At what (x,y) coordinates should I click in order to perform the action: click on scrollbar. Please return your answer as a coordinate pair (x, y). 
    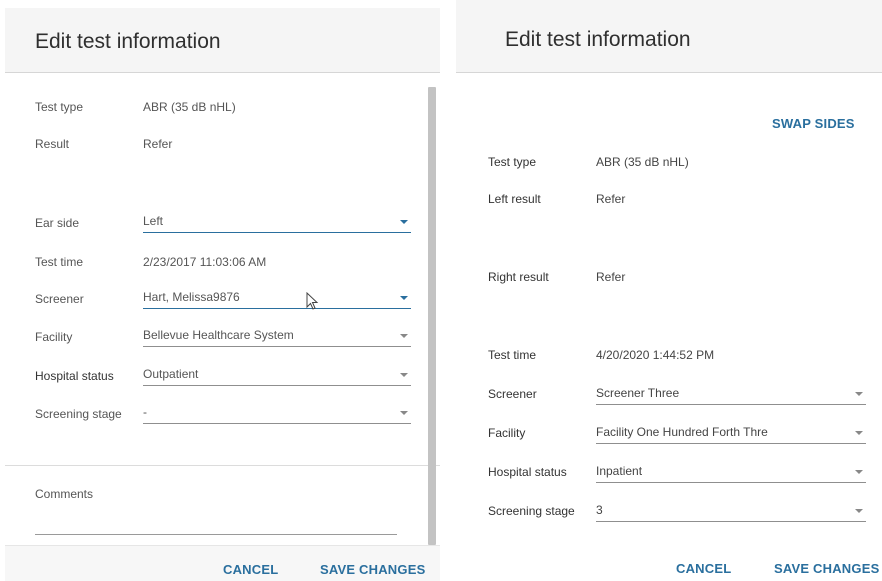
    Looking at the image, I should click on (432, 316).